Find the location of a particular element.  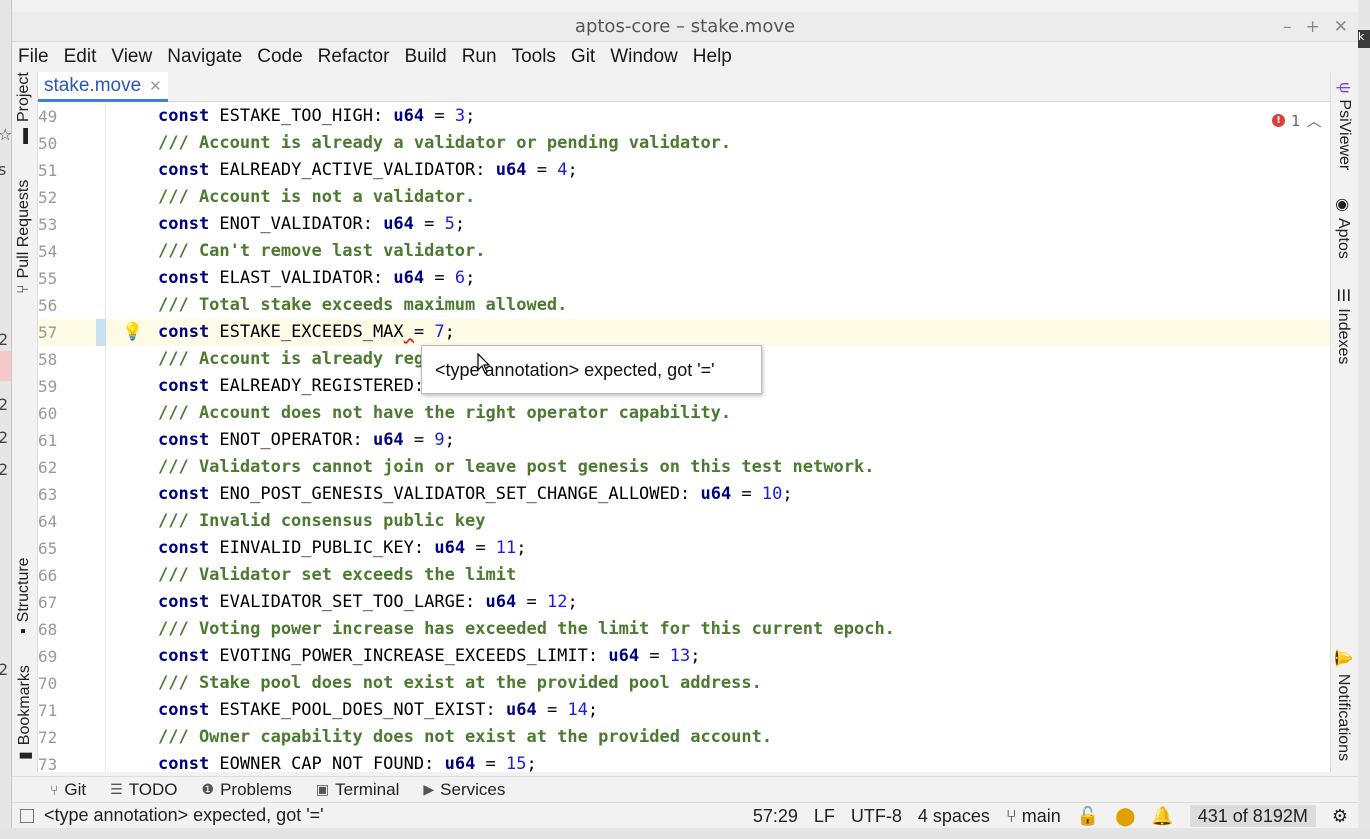

tool-pull-requests-label: Pull Requests is located at coordinates (23, 229).